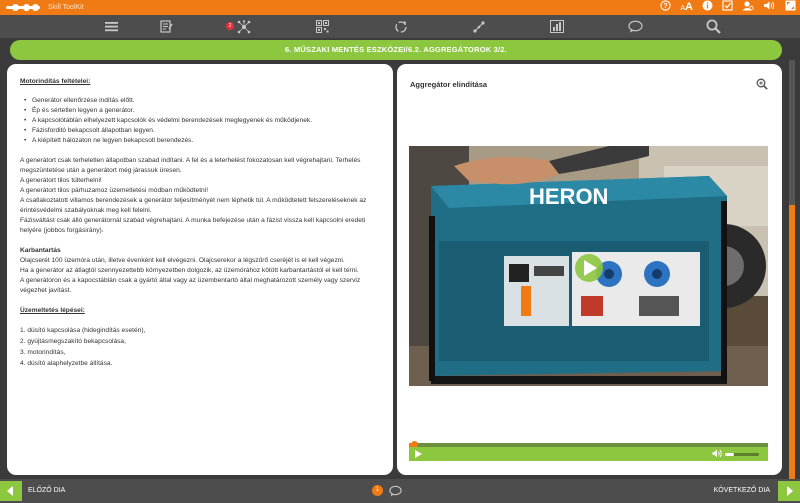 The width and height of the screenshot is (800, 503). What do you see at coordinates (230, 26) in the screenshot?
I see `toolbar-badge: 2` at bounding box center [230, 26].